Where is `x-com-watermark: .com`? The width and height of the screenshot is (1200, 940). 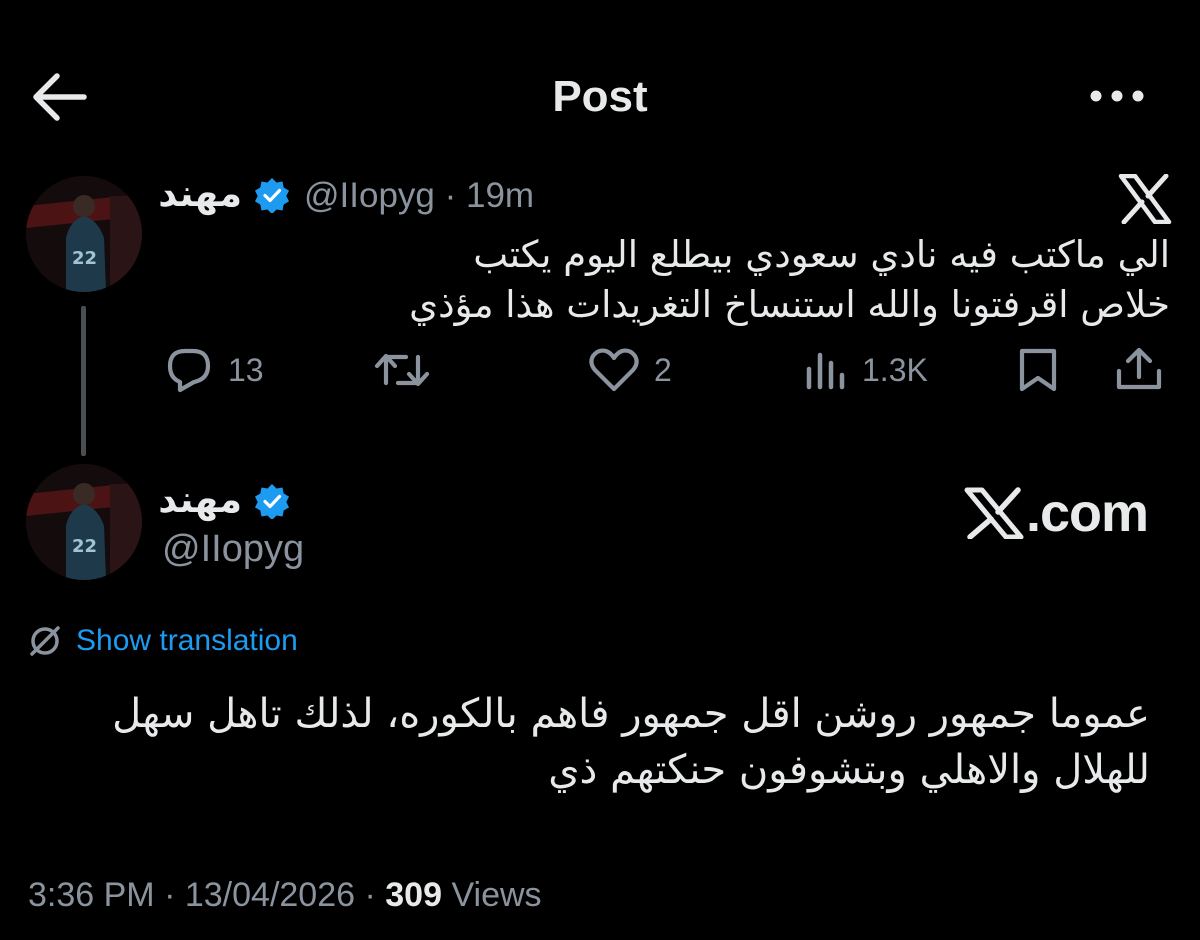
x-com-watermark: .com is located at coordinates (1056, 513).